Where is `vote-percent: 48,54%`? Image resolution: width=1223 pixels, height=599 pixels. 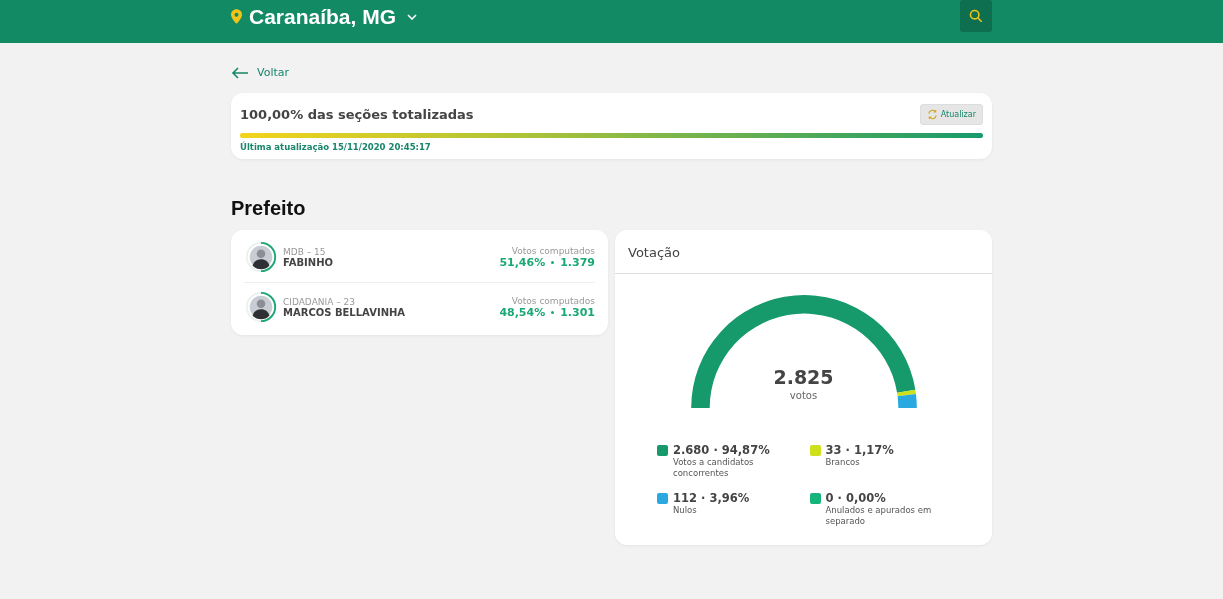 vote-percent: 48,54% is located at coordinates (522, 312).